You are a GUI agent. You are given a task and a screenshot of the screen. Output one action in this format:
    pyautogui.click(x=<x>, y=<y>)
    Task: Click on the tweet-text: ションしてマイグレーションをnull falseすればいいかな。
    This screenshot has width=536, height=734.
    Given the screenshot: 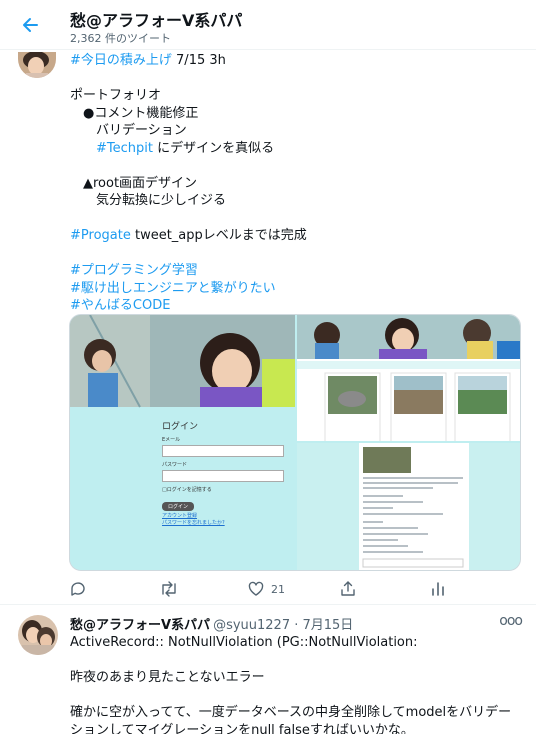 What is the action you would take?
    pyautogui.click(x=242, y=728)
    